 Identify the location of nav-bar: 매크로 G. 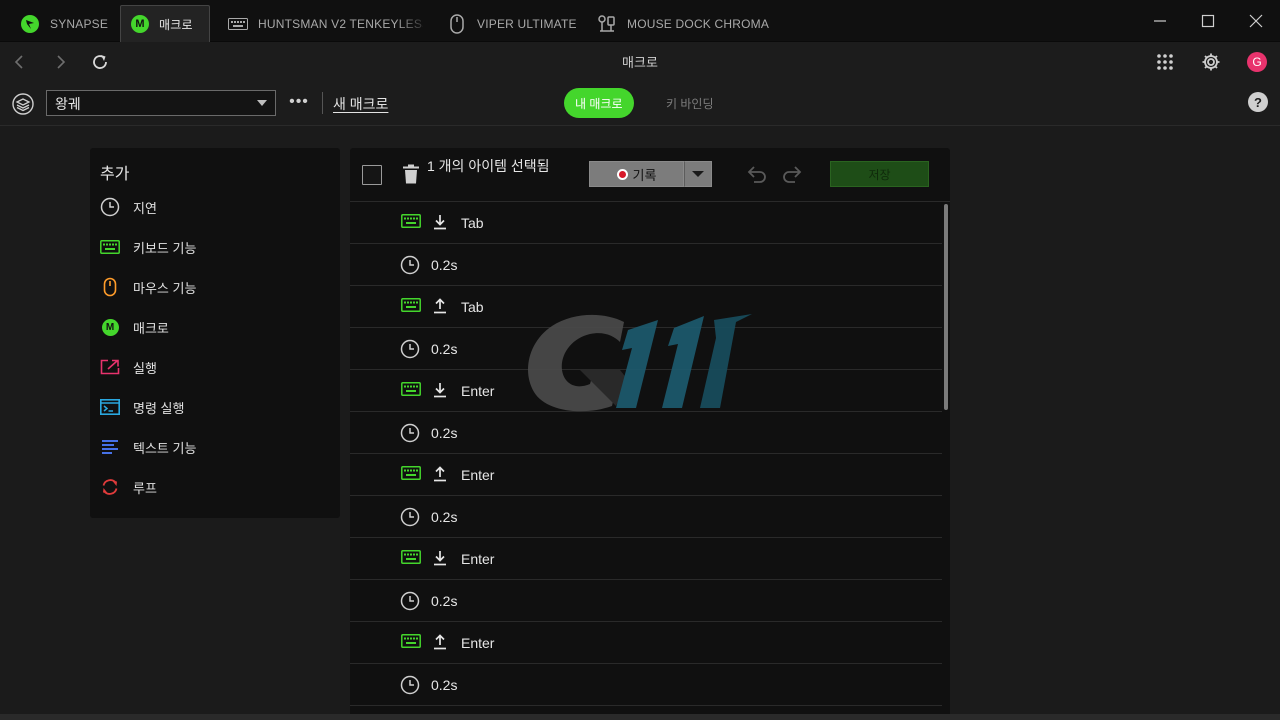
(640, 62).